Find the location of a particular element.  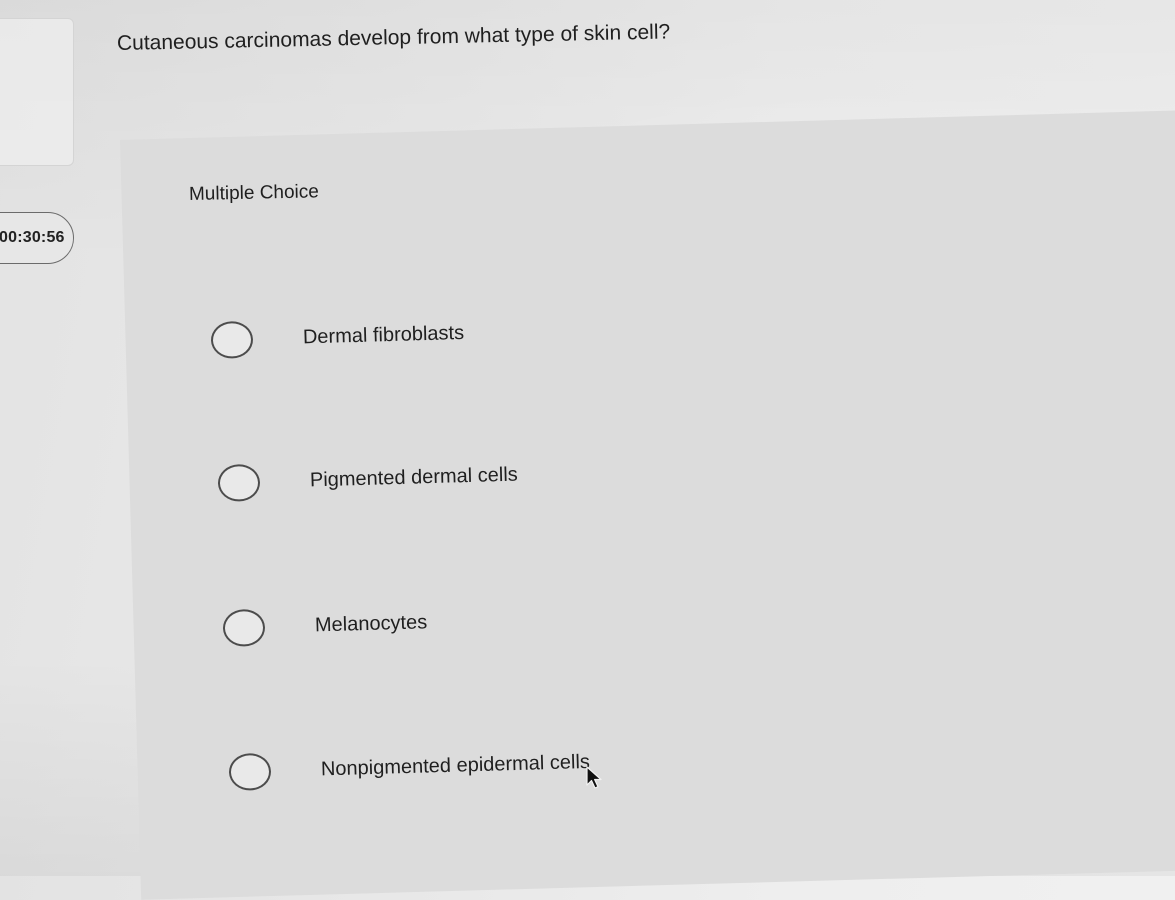

timer-text: 00:30:56 is located at coordinates (32, 237).